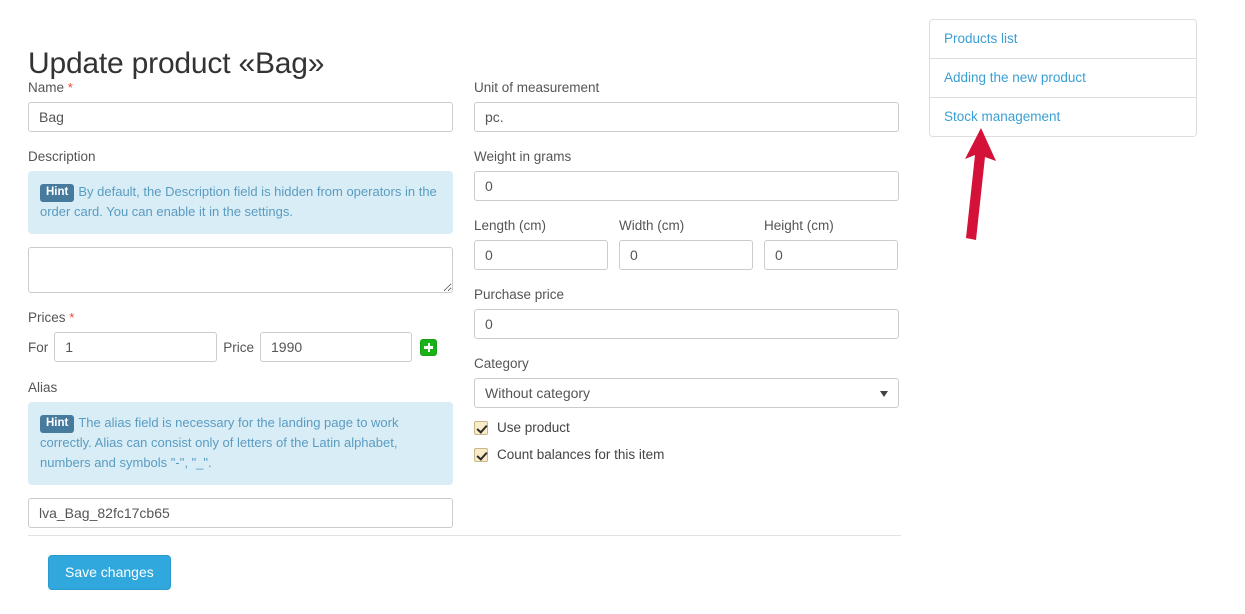  Describe the element at coordinates (62, 156) in the screenshot. I see `description-label: Description` at that location.